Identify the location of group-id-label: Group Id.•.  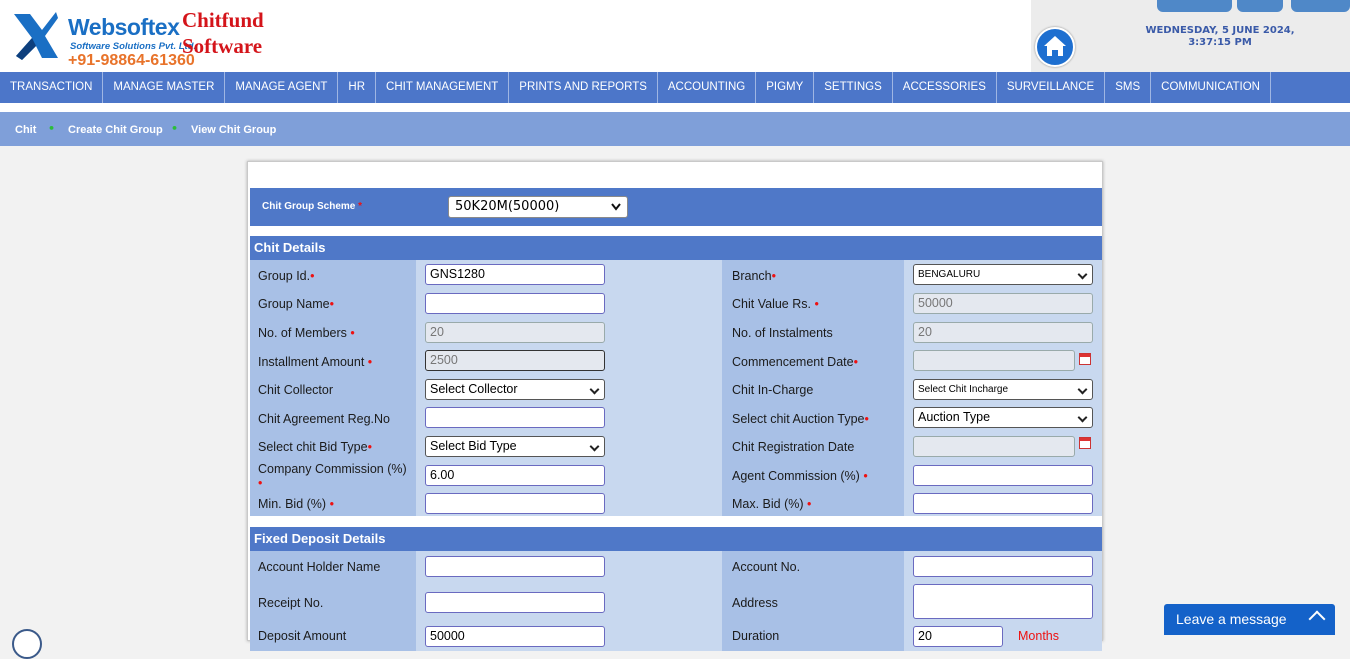
(286, 276).